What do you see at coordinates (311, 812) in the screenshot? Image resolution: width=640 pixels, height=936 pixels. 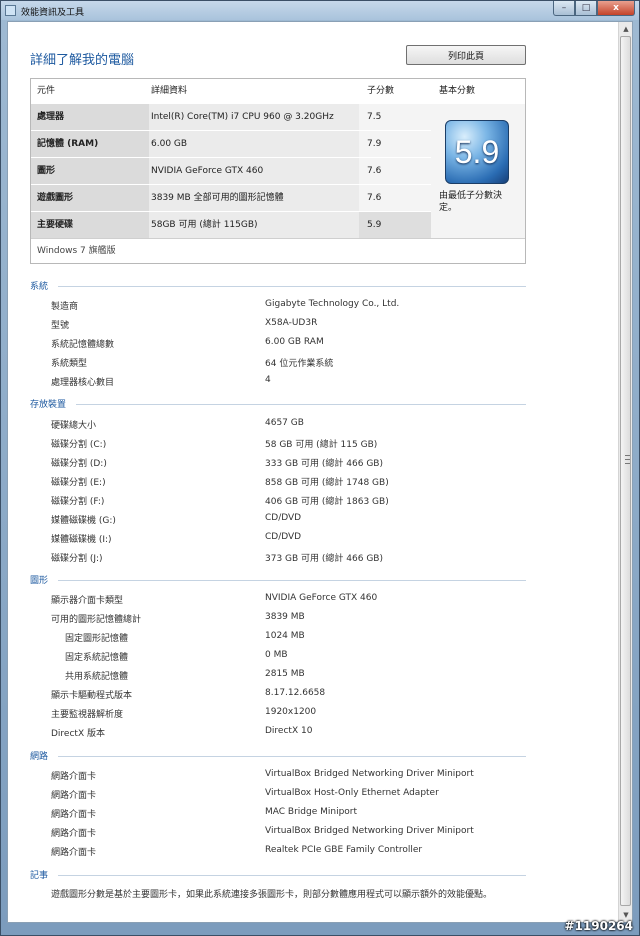 I see `info-value: MAC Bridge Miniport` at bounding box center [311, 812].